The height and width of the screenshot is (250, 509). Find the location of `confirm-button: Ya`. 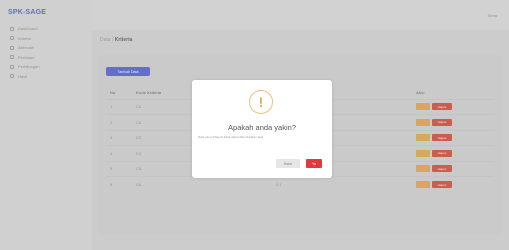

confirm-button: Ya is located at coordinates (314, 163).